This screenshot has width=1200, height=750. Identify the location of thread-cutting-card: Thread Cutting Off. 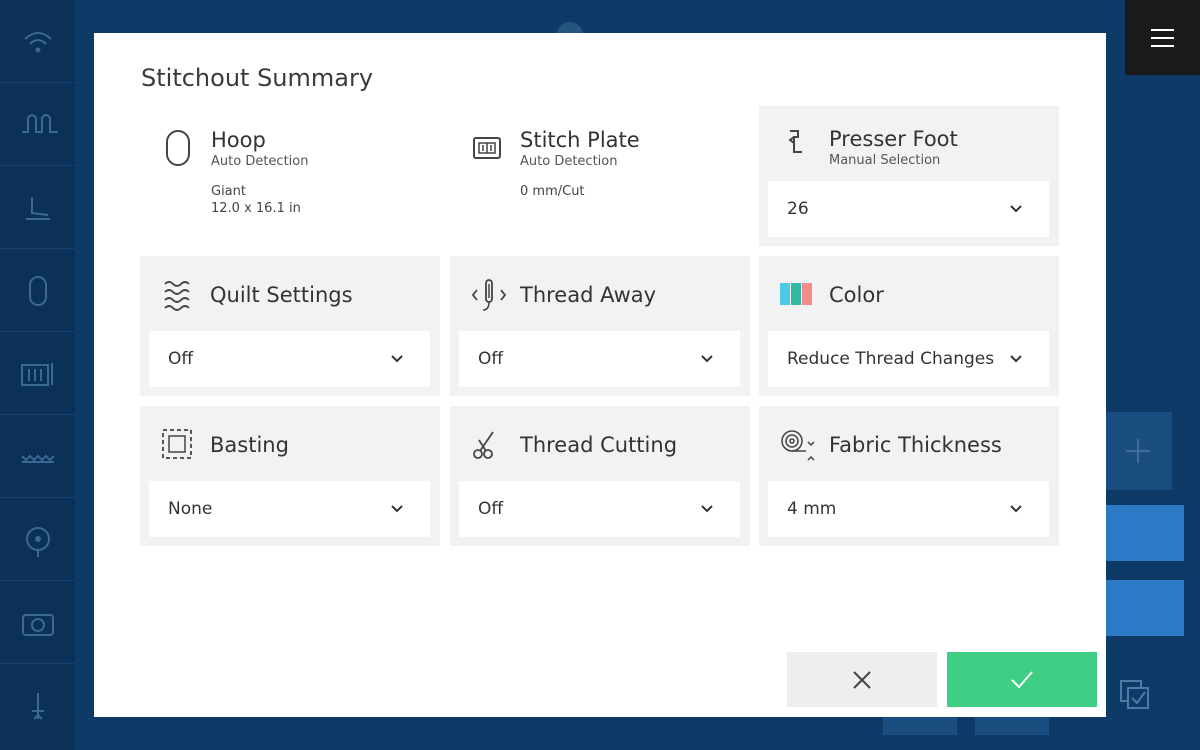
(600, 476).